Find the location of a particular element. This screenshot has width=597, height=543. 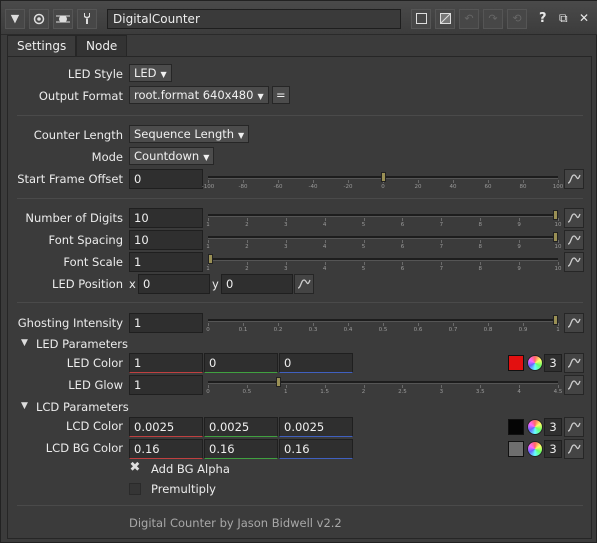

slider-tick-label: 4 is located at coordinates (324, 269).